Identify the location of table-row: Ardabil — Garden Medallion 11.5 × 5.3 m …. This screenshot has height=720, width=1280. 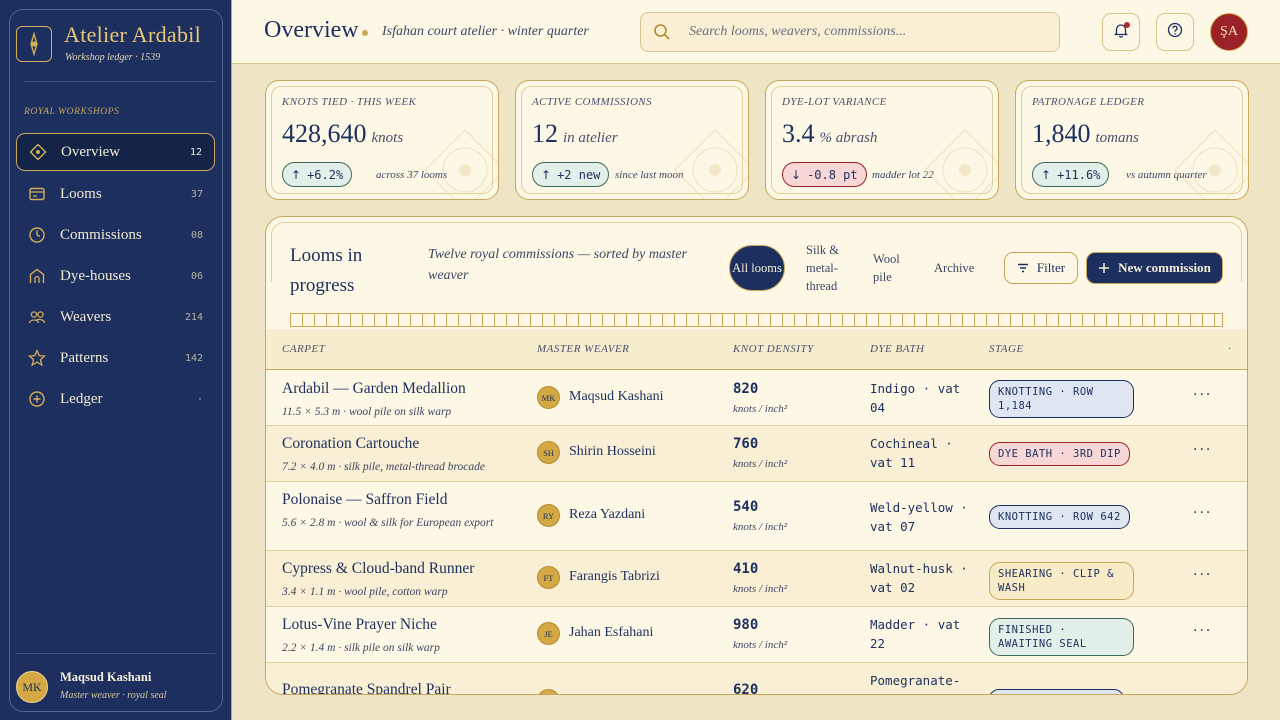
(756, 398).